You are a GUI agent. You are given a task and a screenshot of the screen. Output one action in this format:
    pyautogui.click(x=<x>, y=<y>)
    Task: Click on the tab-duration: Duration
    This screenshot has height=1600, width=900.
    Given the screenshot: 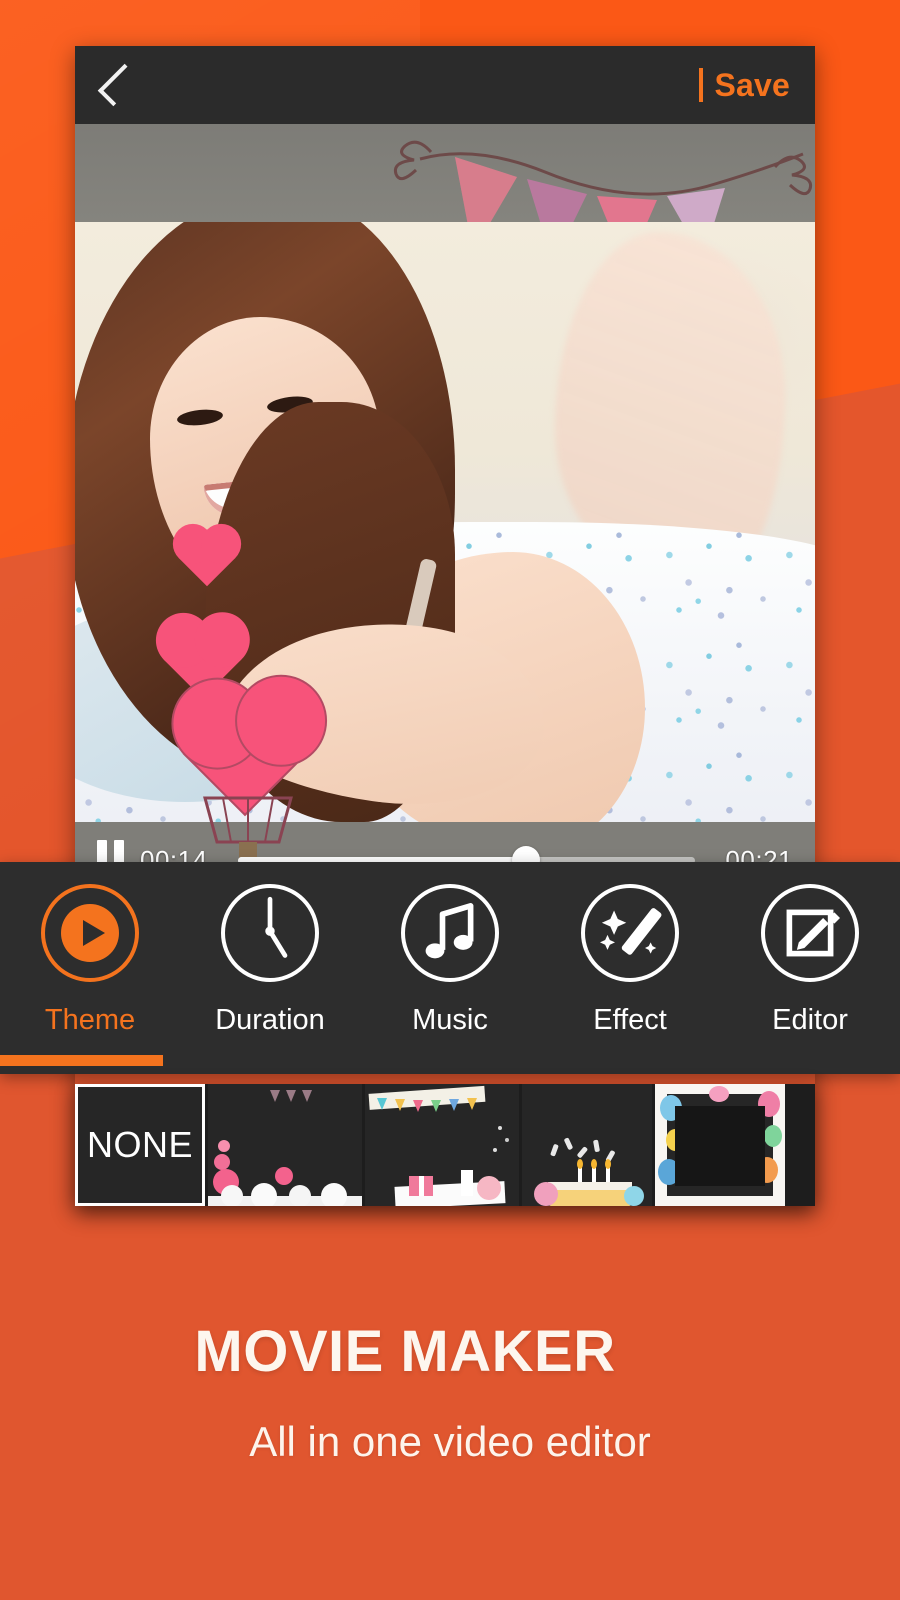 What is the action you would take?
    pyautogui.click(x=270, y=968)
    